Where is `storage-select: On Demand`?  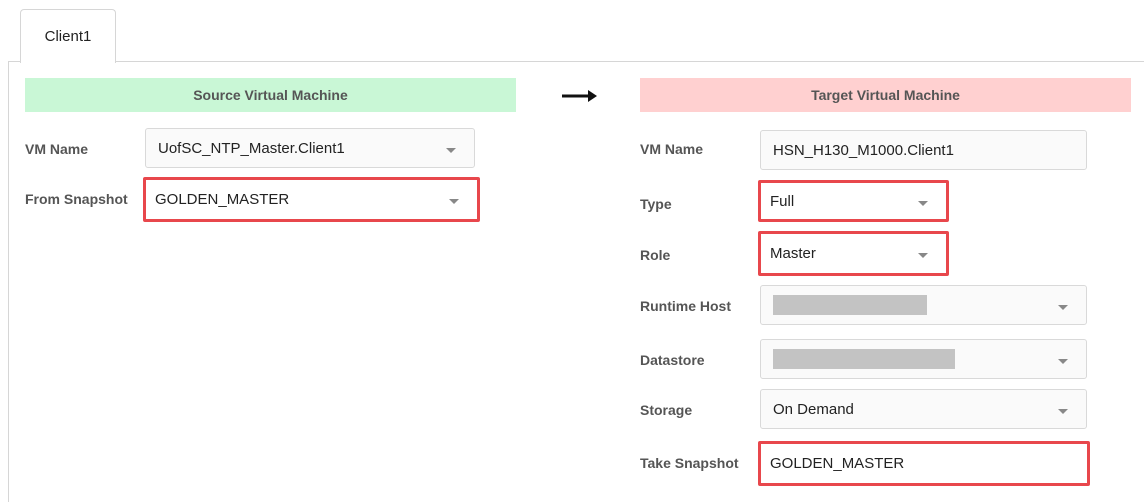
storage-select: On Demand is located at coordinates (923, 409).